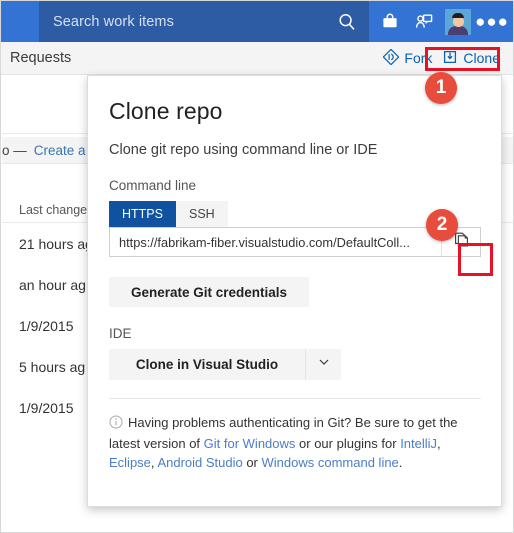  I want to click on footer-text-5: or, so click(252, 462).